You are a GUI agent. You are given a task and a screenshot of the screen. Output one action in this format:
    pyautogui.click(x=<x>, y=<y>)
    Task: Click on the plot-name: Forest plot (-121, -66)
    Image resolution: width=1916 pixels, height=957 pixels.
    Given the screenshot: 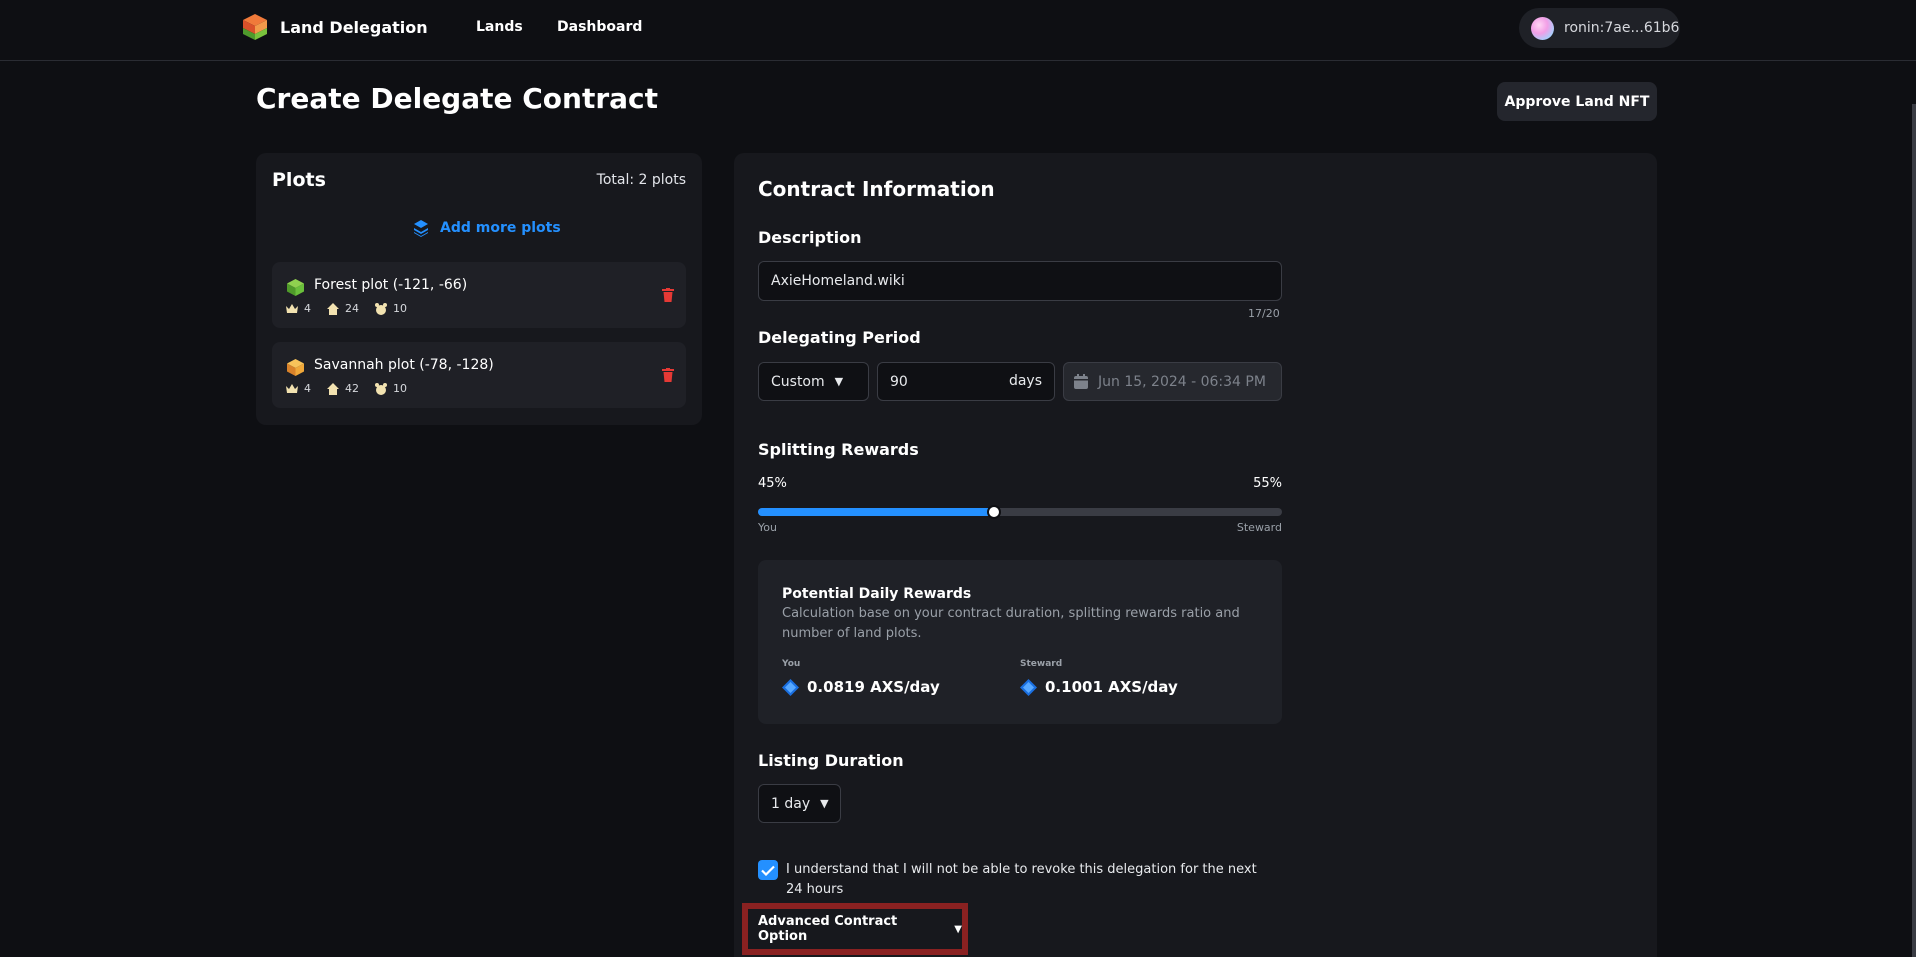 What is the action you would take?
    pyautogui.click(x=391, y=285)
    